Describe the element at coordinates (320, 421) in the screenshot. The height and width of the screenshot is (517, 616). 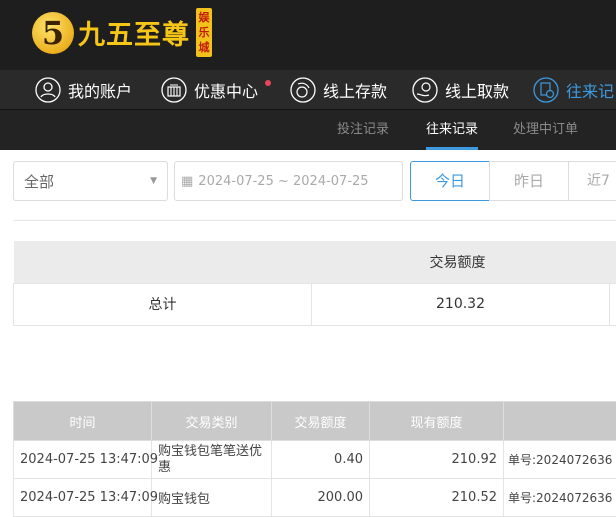
I see `column-header-amount: 交易额度` at that location.